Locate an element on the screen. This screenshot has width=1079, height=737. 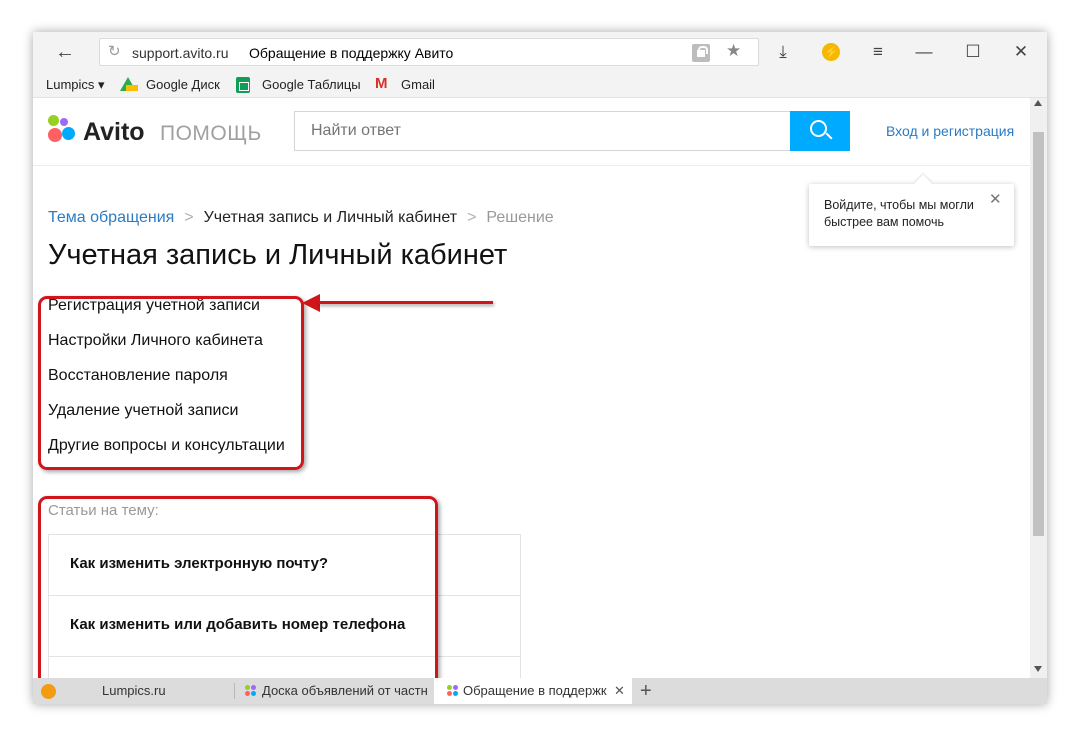
tab-label: Обращение в поддержк is located at coordinates (535, 690).